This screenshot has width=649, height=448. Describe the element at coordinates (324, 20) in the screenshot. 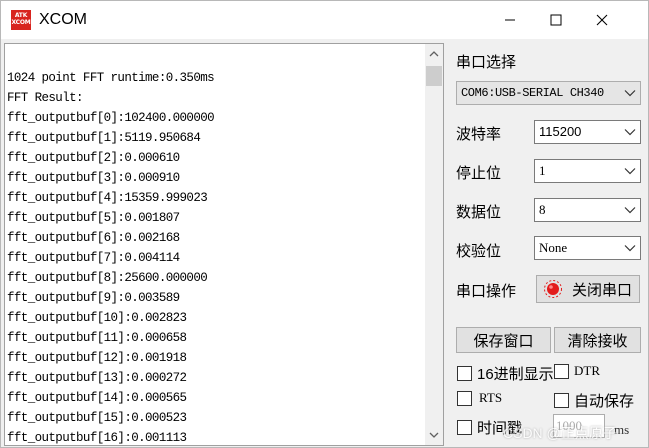

I see `title-bar: ATK XCOM XCOM` at that location.